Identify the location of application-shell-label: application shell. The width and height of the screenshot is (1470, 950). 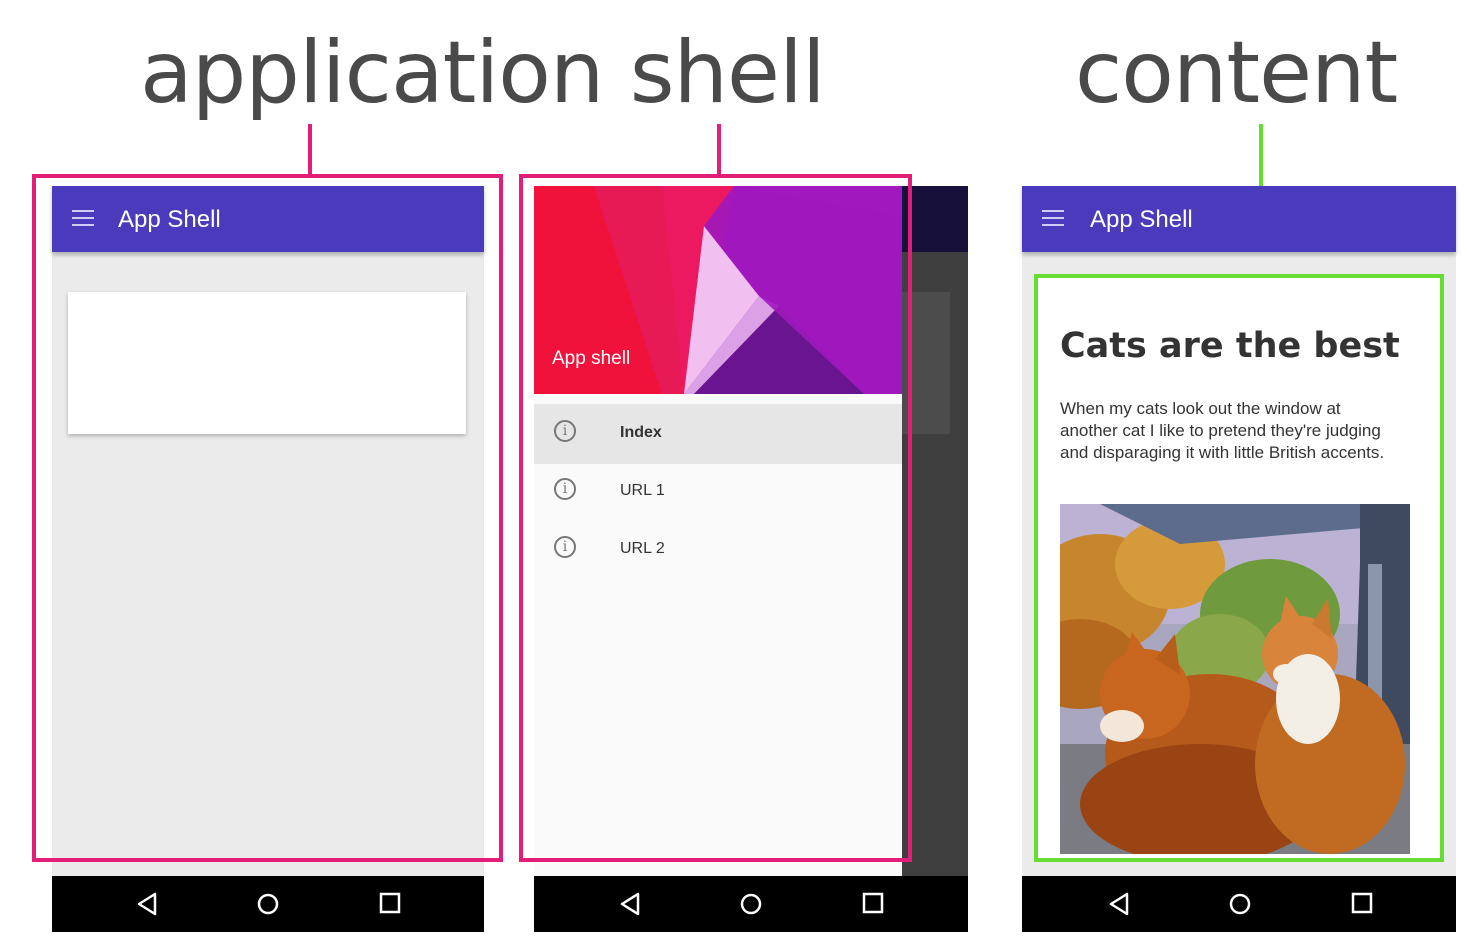
(483, 73).